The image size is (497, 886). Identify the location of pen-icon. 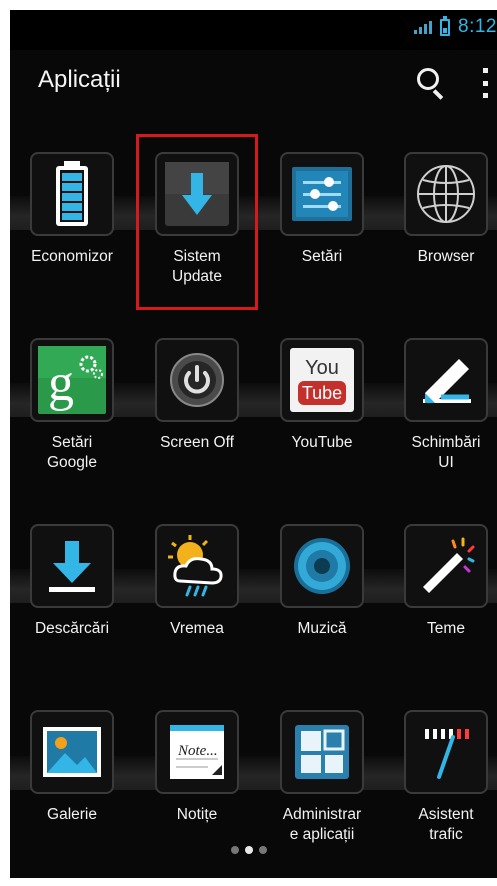
(446, 380).